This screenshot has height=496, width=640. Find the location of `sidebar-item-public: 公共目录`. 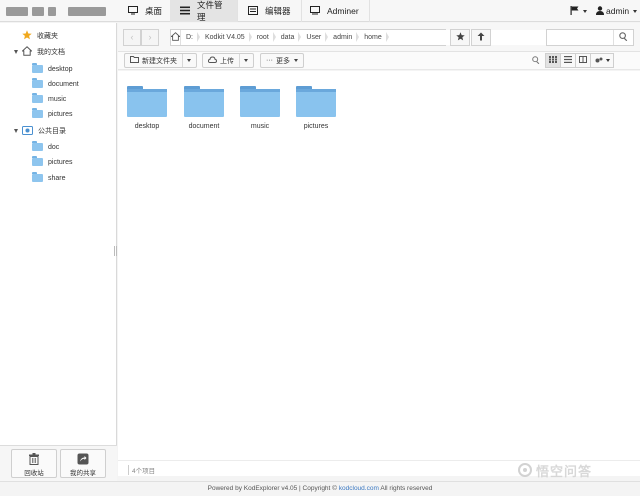

sidebar-item-public: 公共目录 is located at coordinates (40, 131).